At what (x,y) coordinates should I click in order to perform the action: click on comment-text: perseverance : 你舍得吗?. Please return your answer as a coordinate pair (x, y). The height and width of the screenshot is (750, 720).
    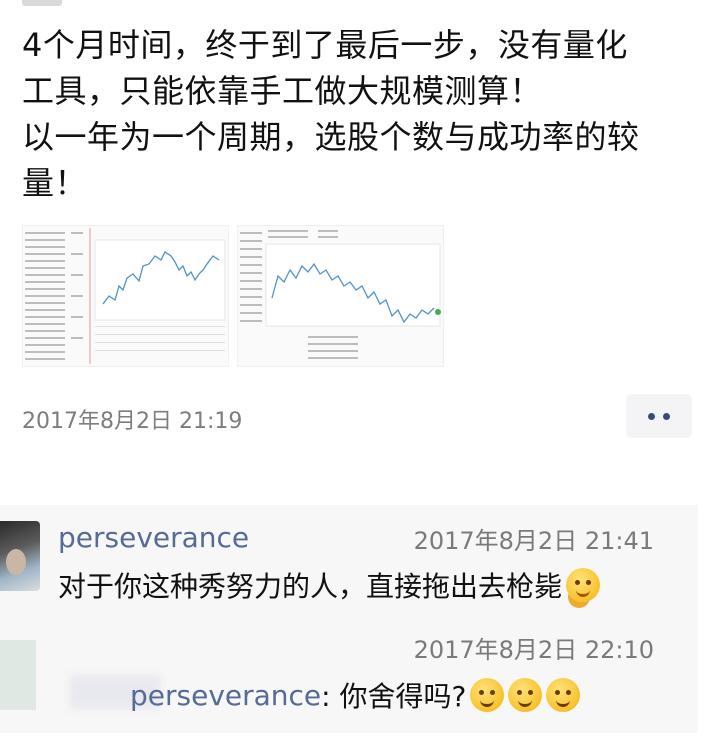
    Looking at the image, I should click on (355, 695).